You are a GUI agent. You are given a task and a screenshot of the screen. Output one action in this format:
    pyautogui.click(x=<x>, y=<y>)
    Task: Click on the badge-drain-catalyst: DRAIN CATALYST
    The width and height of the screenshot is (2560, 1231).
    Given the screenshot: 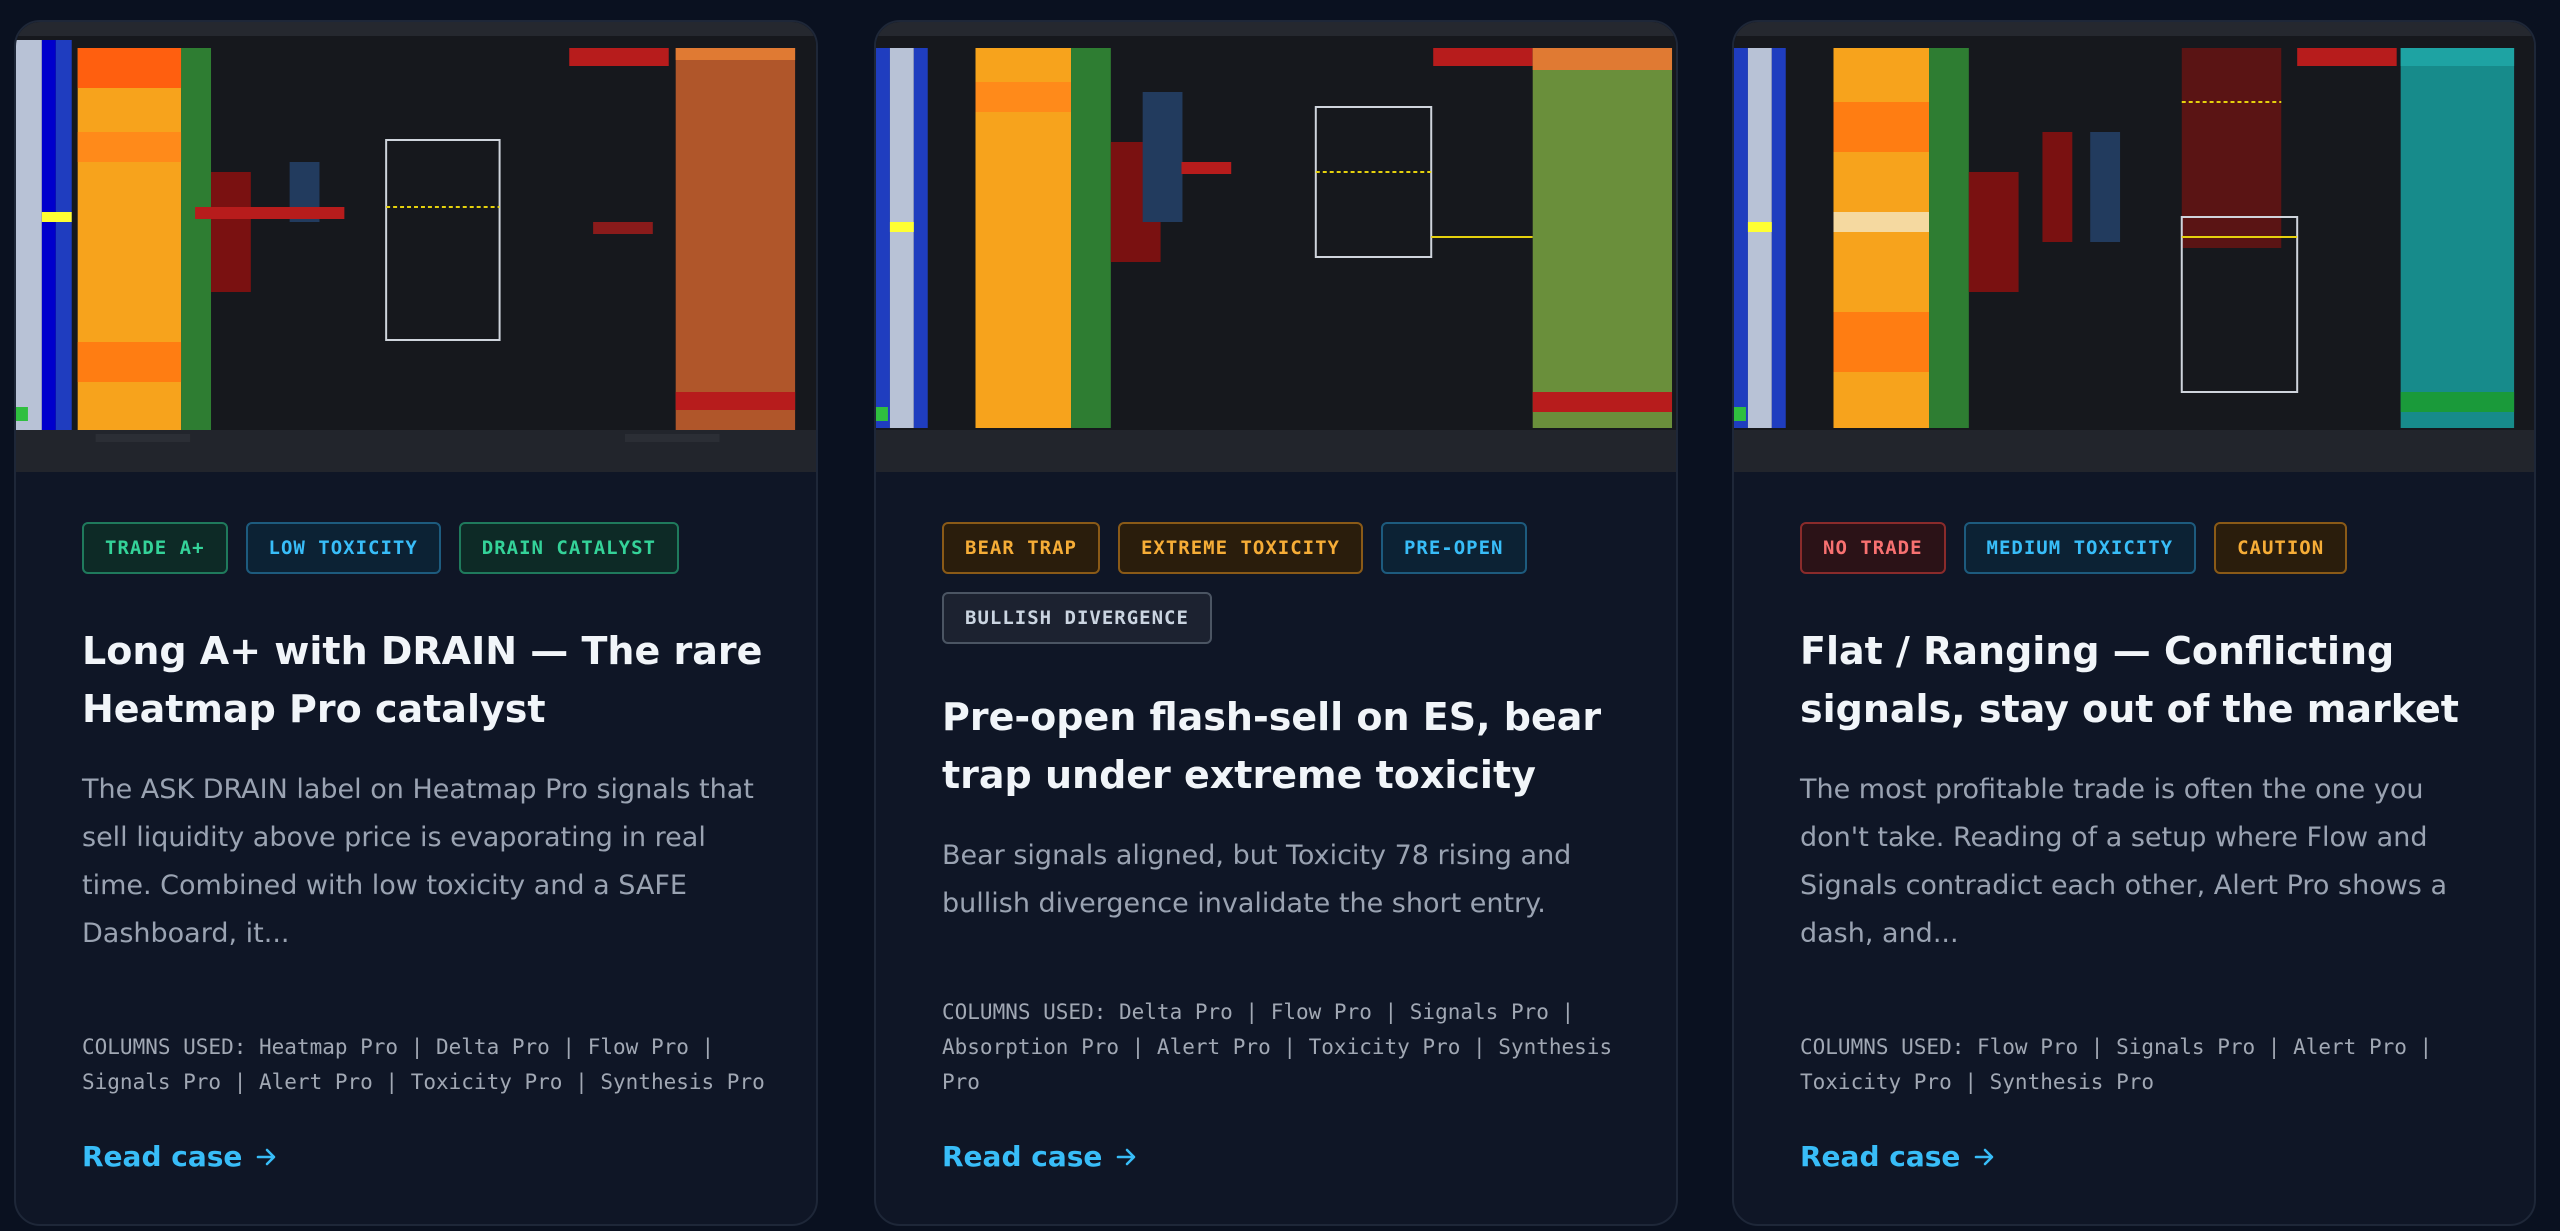 What is the action you would take?
    pyautogui.click(x=568, y=548)
    